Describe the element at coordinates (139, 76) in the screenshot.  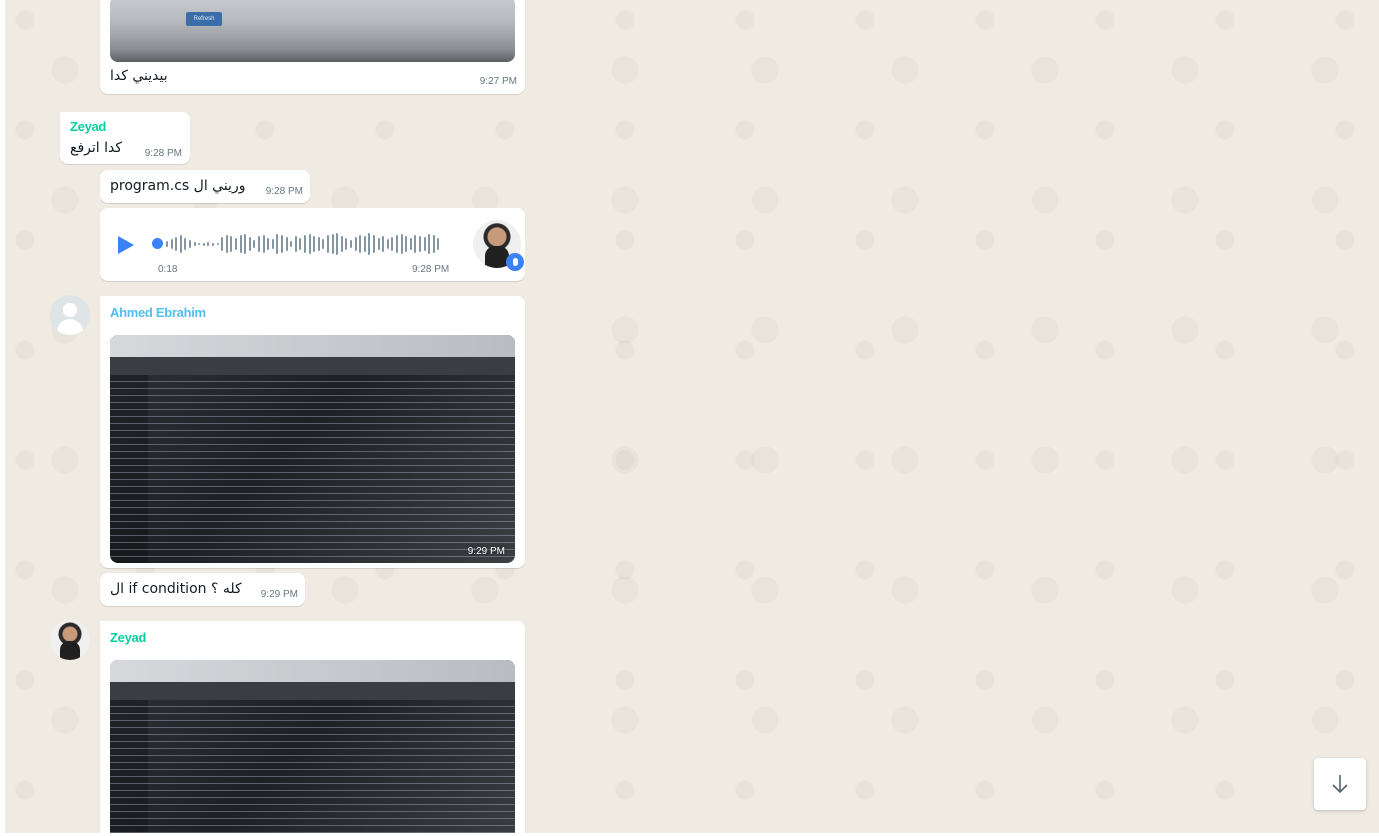
I see `message-text: بيديني كدا` at that location.